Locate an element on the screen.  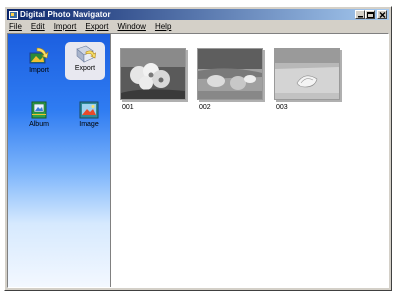
thumbnail-label: 003 is located at coordinates (282, 107).